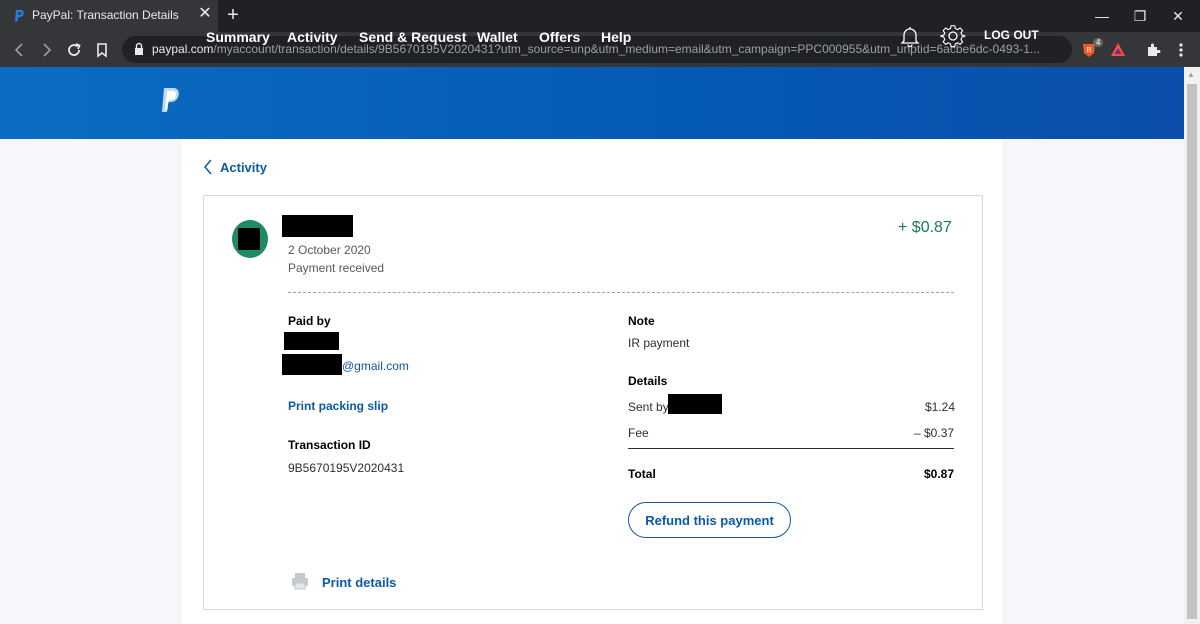 Image resolution: width=1200 pixels, height=624 pixels. I want to click on nav-send-request: Send & Request, so click(412, 37).